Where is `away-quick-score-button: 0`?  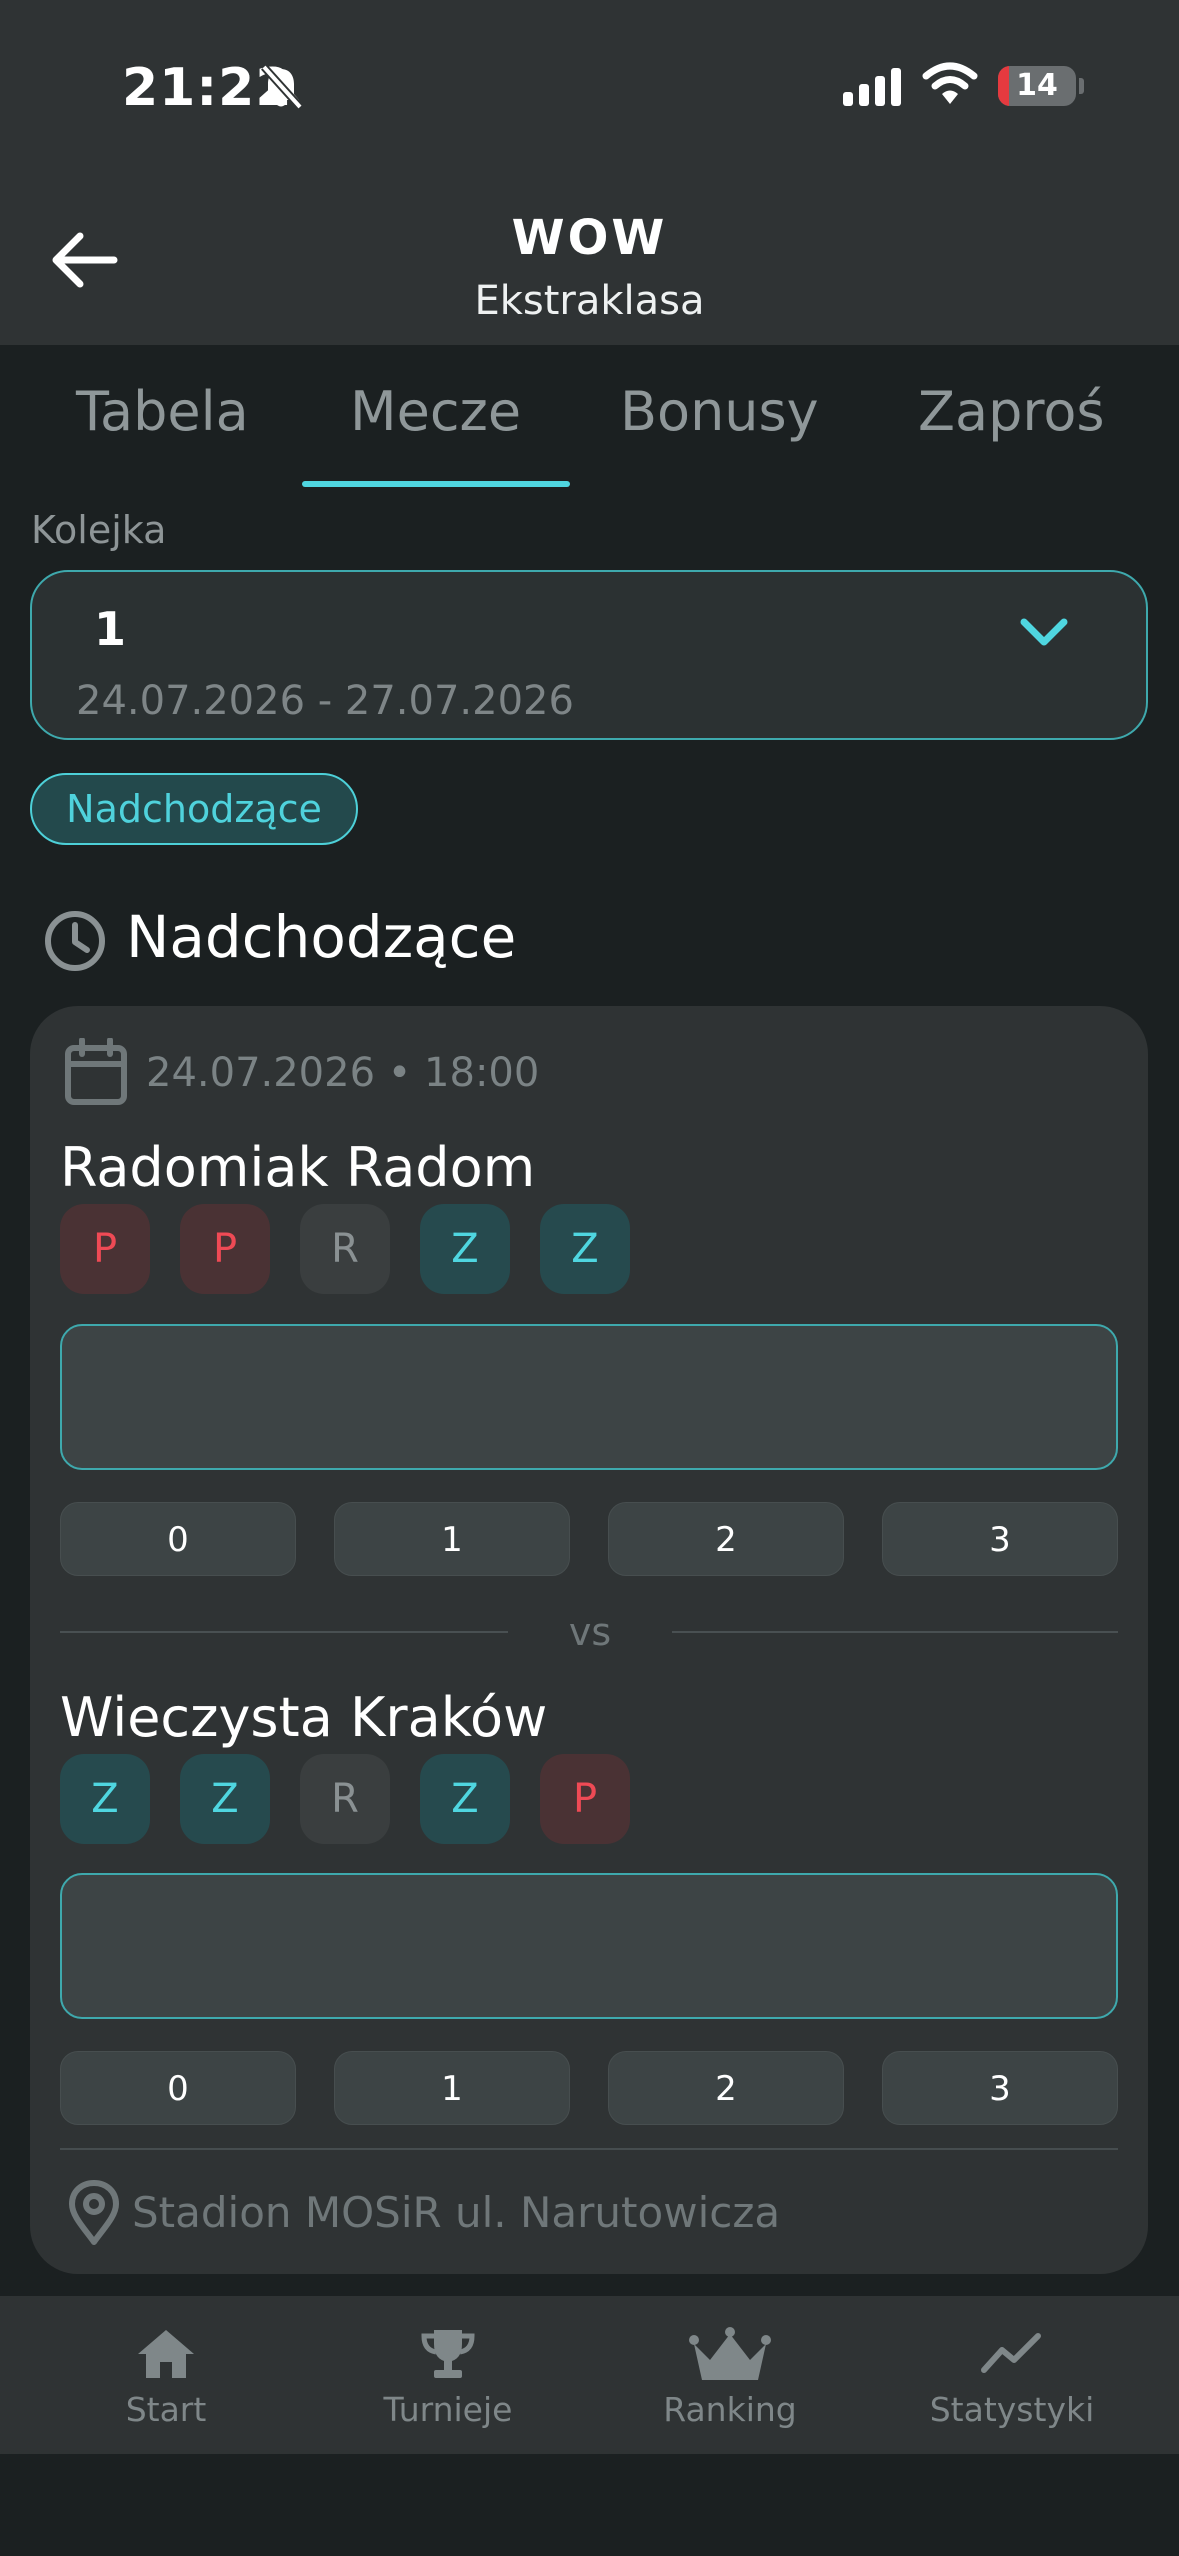
away-quick-score-button: 0 is located at coordinates (178, 2088).